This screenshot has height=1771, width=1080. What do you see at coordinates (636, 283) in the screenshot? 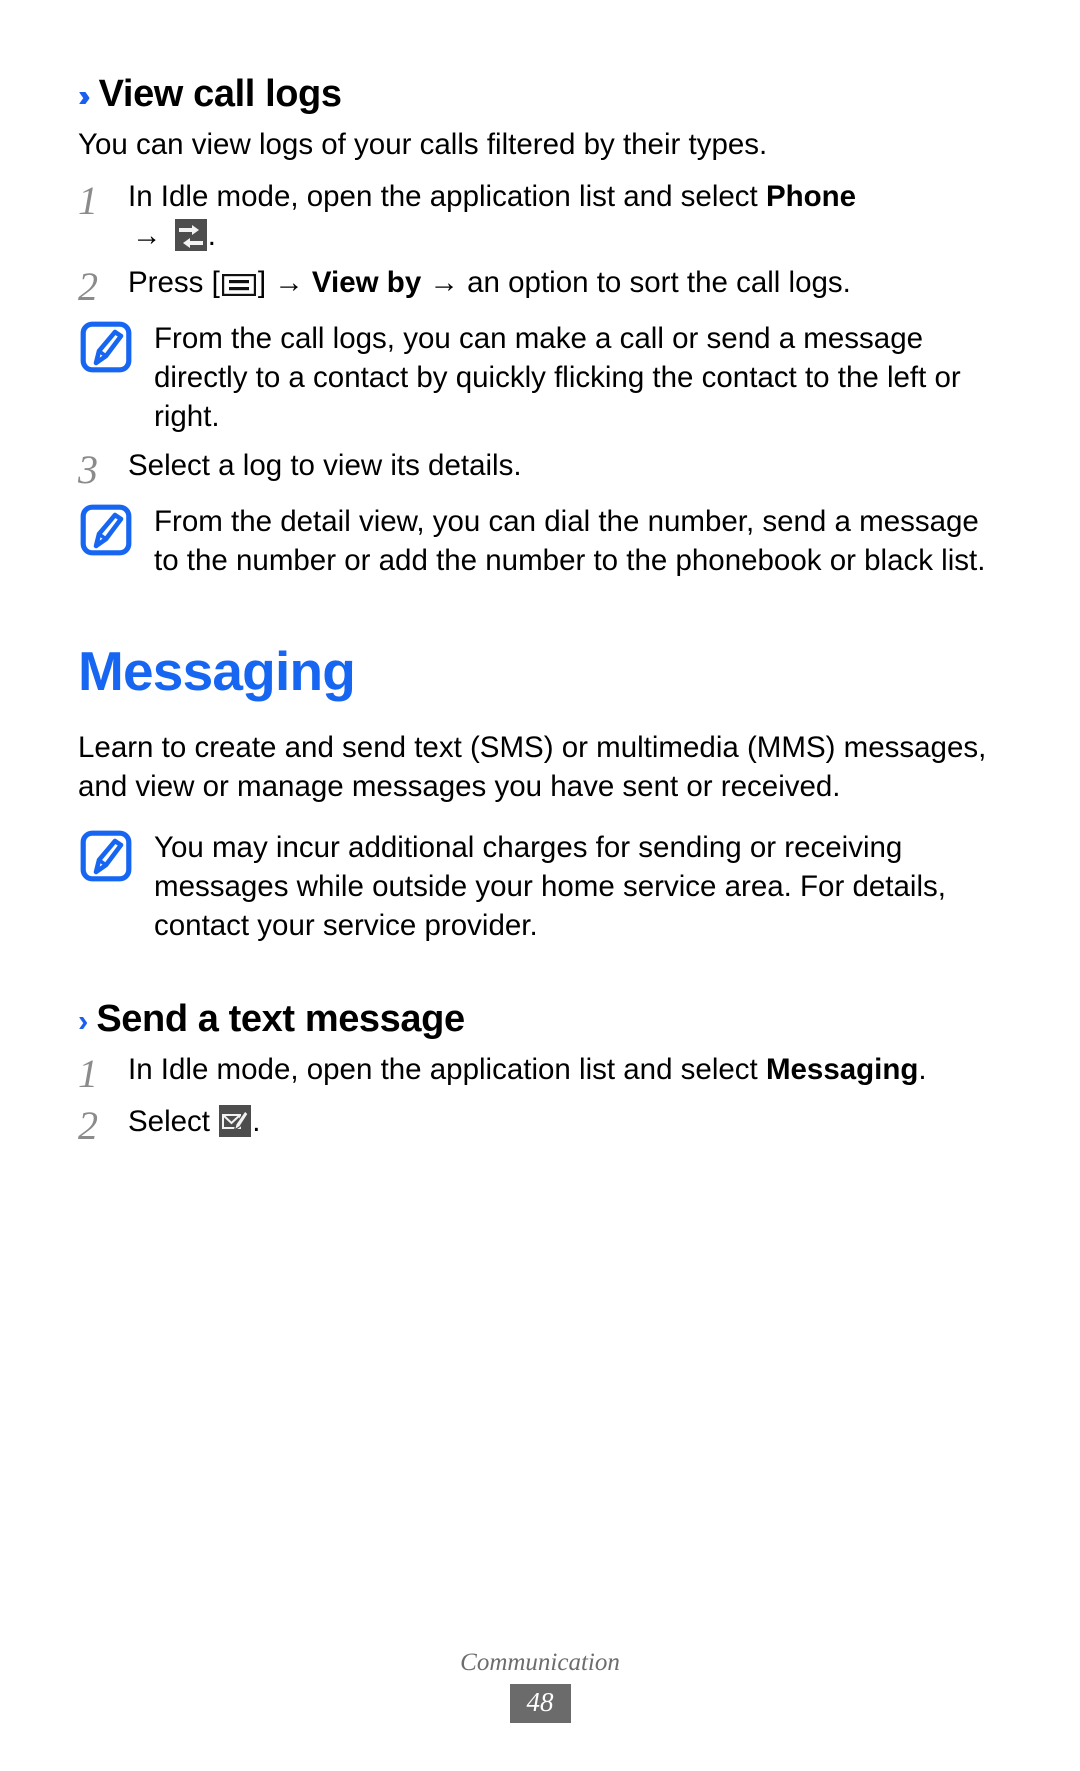
I see `step-text-post: → an option to sort the call logs.` at bounding box center [636, 283].